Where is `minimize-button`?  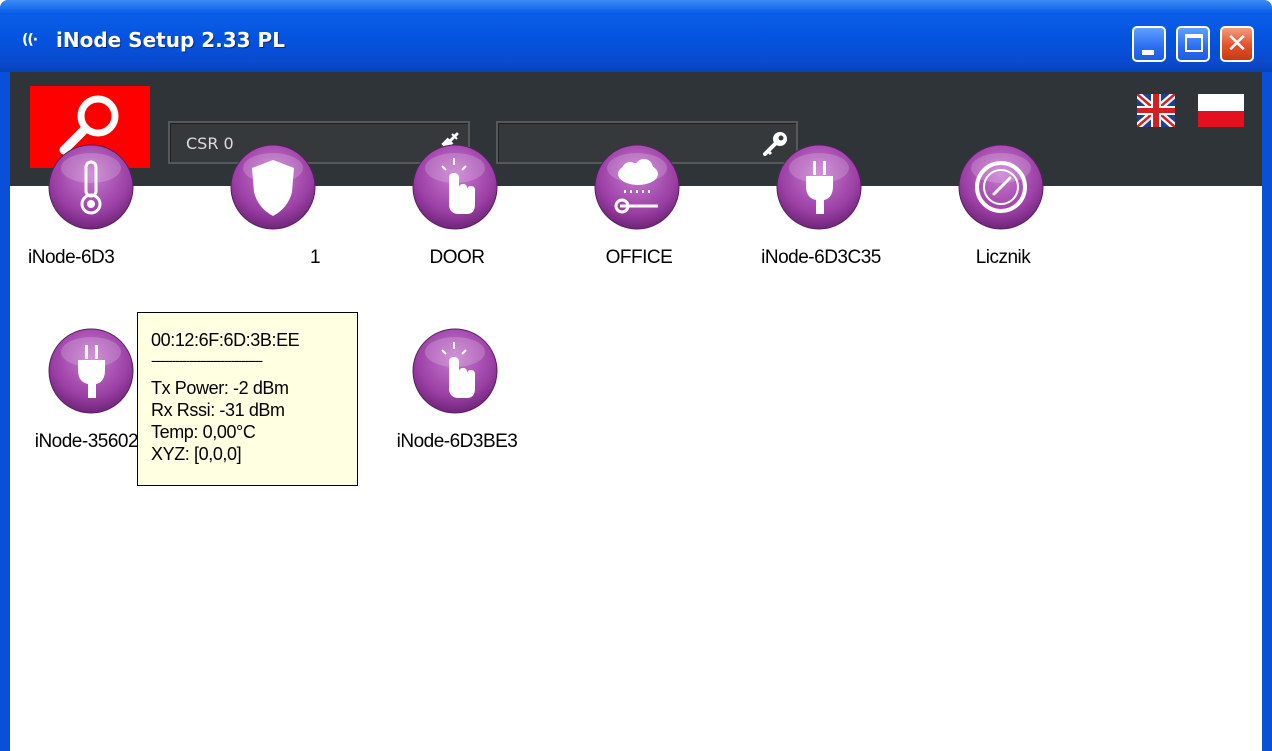
minimize-button is located at coordinates (1149, 44).